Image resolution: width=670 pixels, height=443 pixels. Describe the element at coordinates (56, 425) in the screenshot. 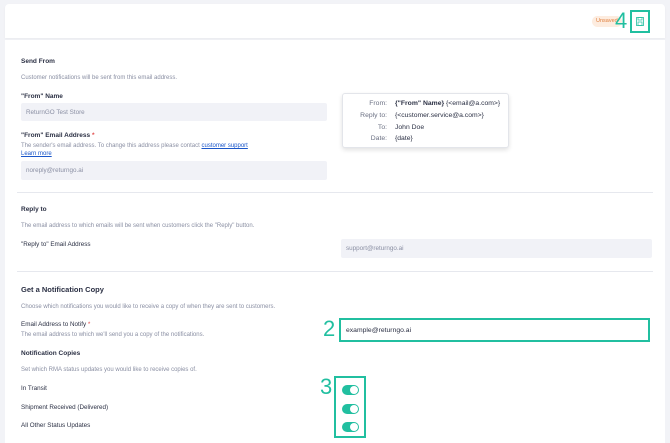

I see `toggle-label-other-updates: All Other Status Updates` at that location.